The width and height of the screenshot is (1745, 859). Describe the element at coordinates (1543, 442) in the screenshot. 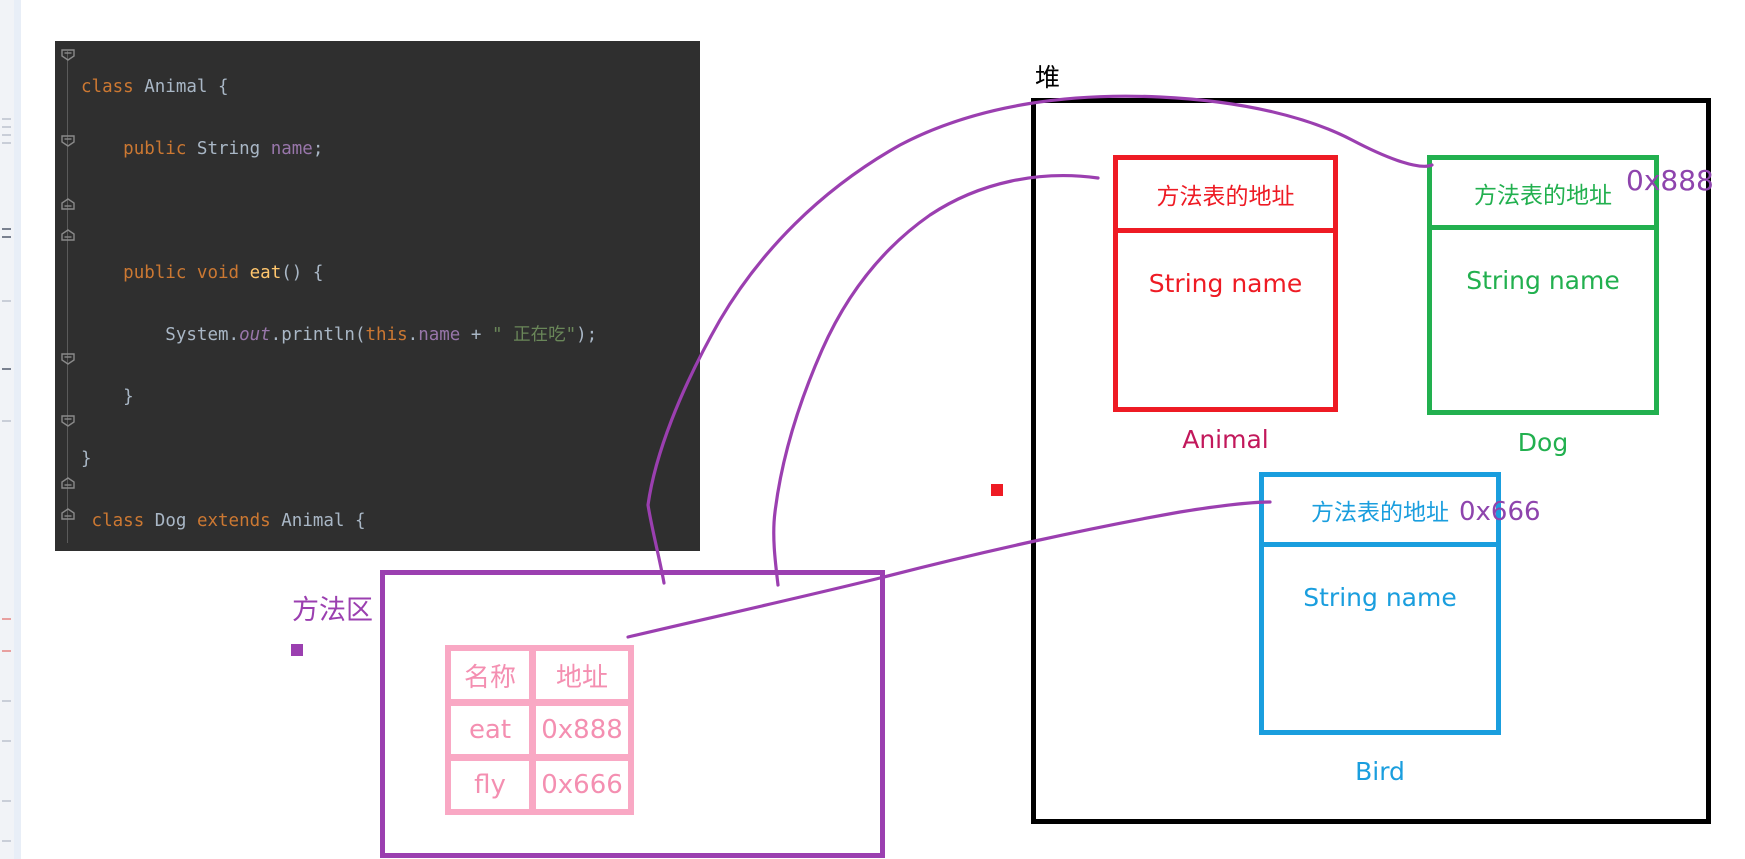

I see `dog-object-caption: Dog` at that location.